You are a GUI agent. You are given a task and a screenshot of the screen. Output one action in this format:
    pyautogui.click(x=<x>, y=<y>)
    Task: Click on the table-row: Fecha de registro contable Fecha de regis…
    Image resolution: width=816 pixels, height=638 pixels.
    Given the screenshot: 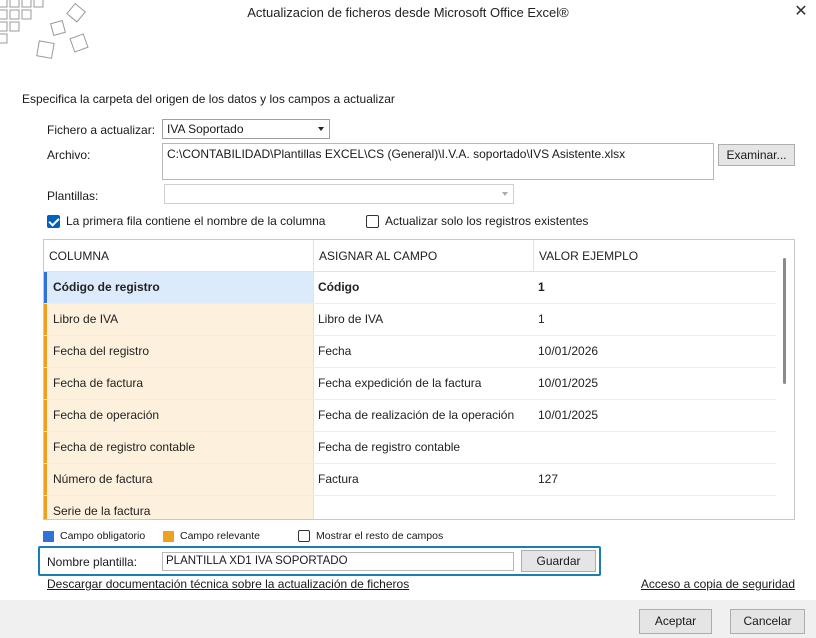 What is the action you would take?
    pyautogui.click(x=410, y=448)
    